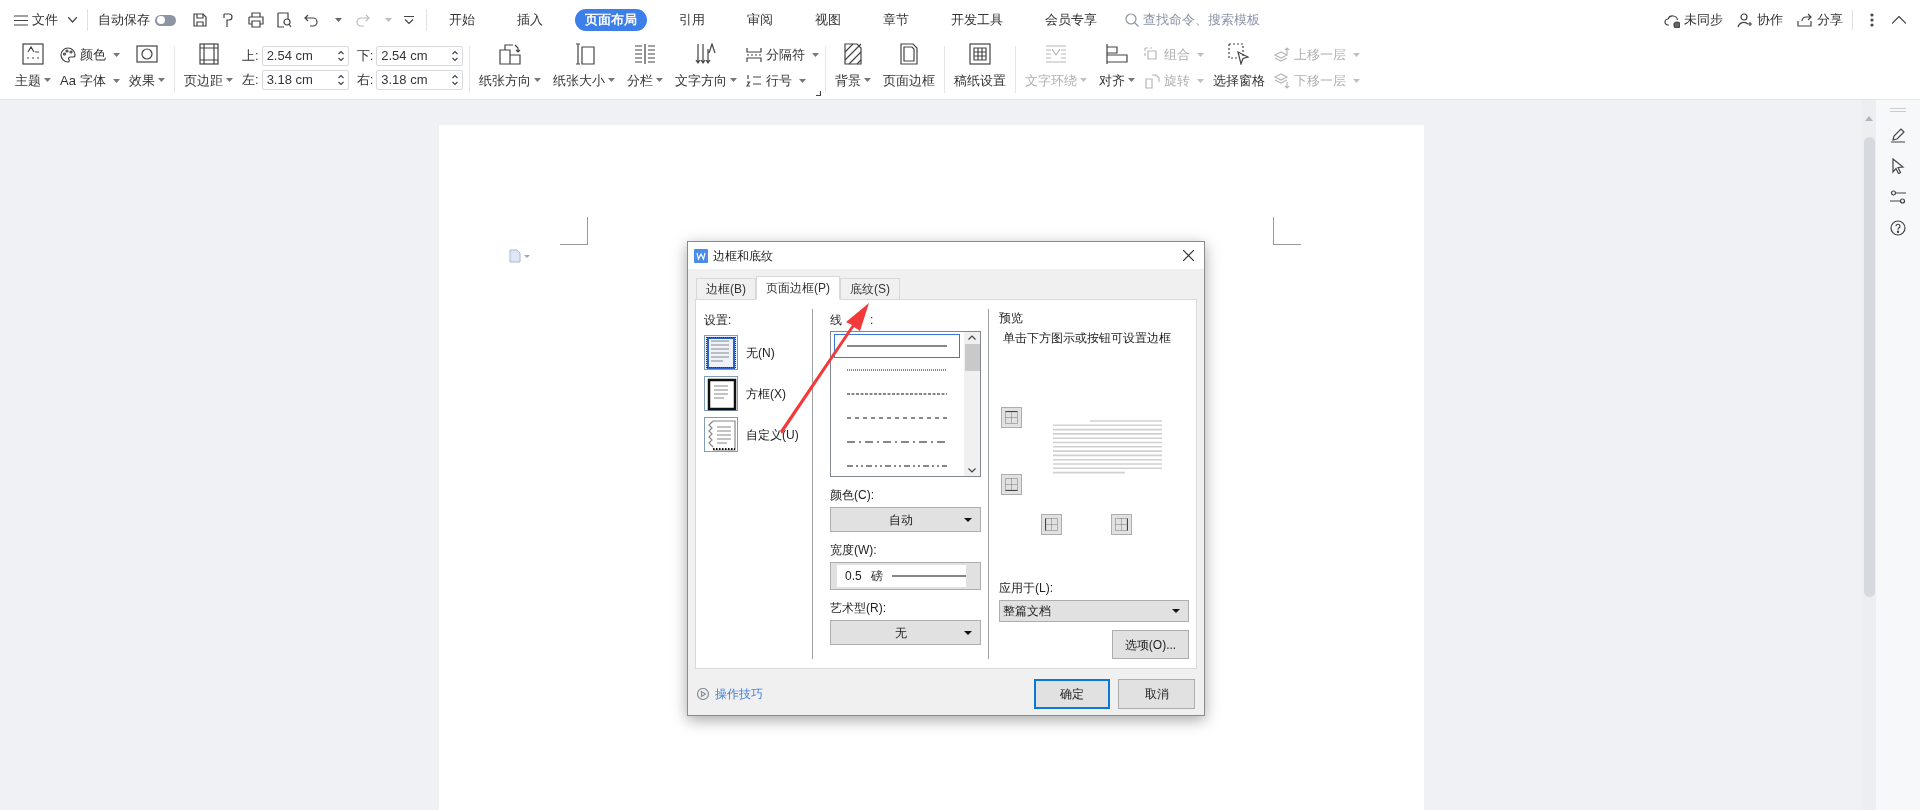 Image resolution: width=1920 pixels, height=810 pixels. Describe the element at coordinates (645, 69) in the screenshot. I see `ribbon-button: 分栏` at that location.